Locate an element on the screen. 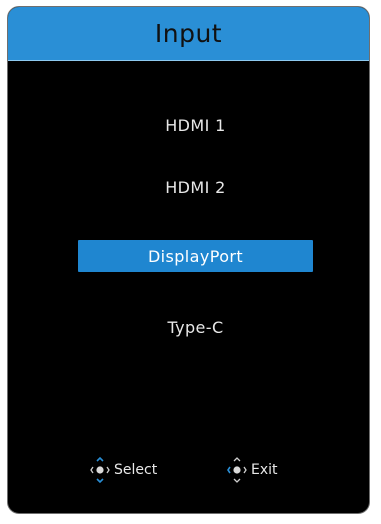 This screenshot has width=381, height=524. exit-hint-label: Exit is located at coordinates (264, 470).